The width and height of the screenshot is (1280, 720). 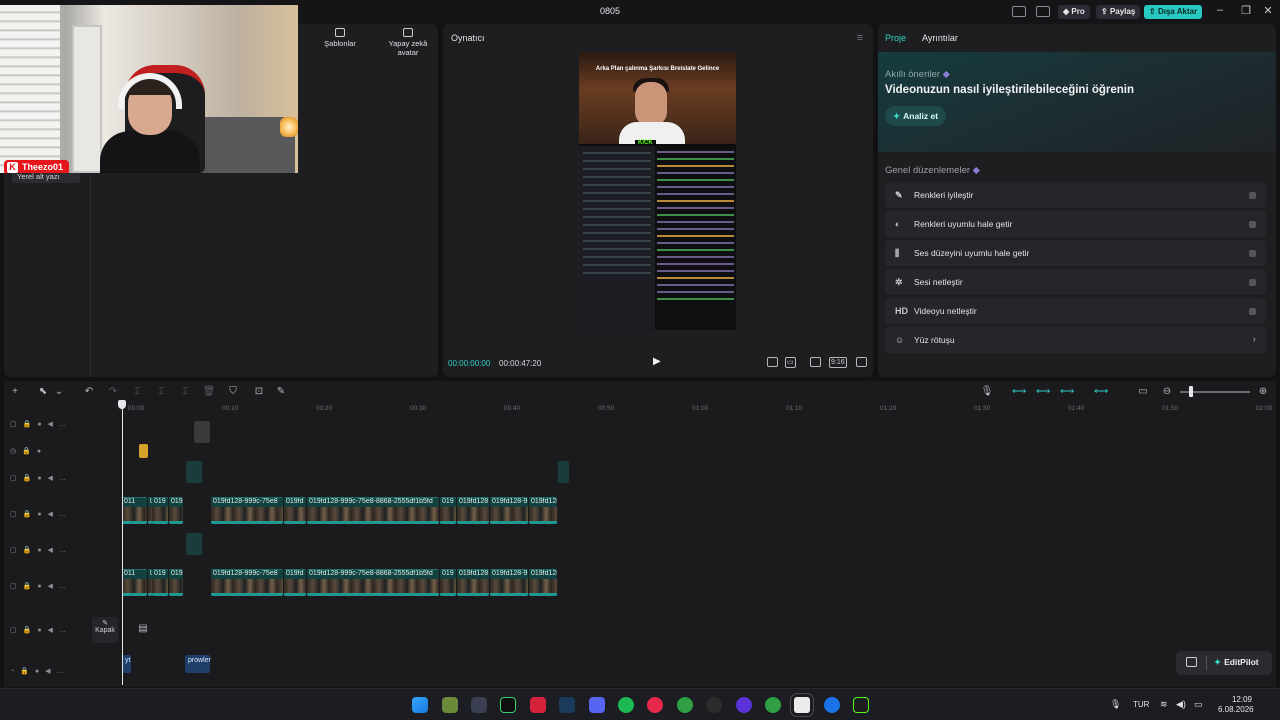 What do you see at coordinates (1067, 391) in the screenshot?
I see `link-icon: ⟷` at bounding box center [1067, 391].